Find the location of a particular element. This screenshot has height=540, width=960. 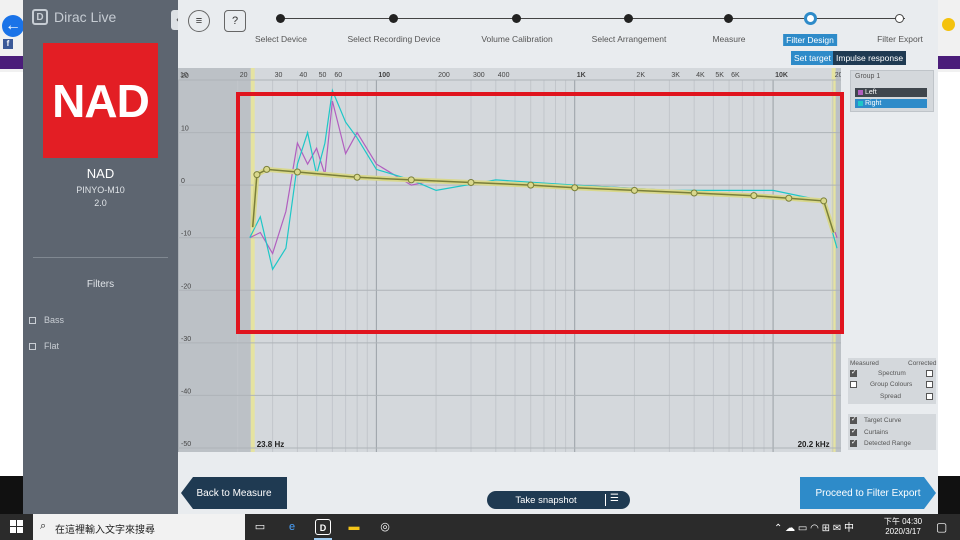

step-measure: Measure is located at coordinates (728, 39).